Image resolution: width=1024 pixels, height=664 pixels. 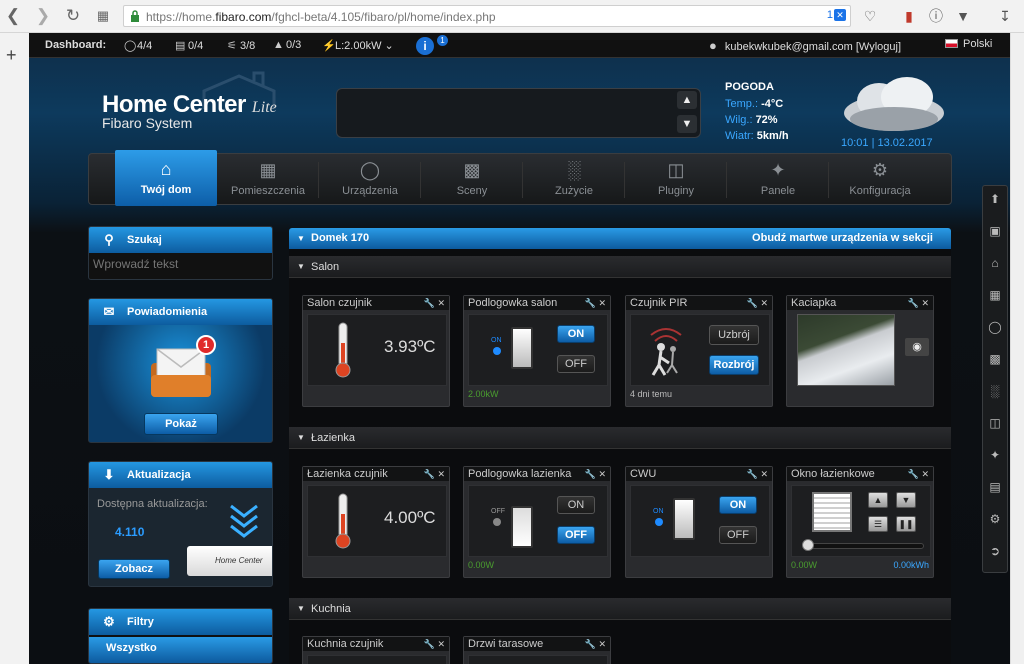 I want to click on extension-icon: ▮, so click(x=909, y=16).